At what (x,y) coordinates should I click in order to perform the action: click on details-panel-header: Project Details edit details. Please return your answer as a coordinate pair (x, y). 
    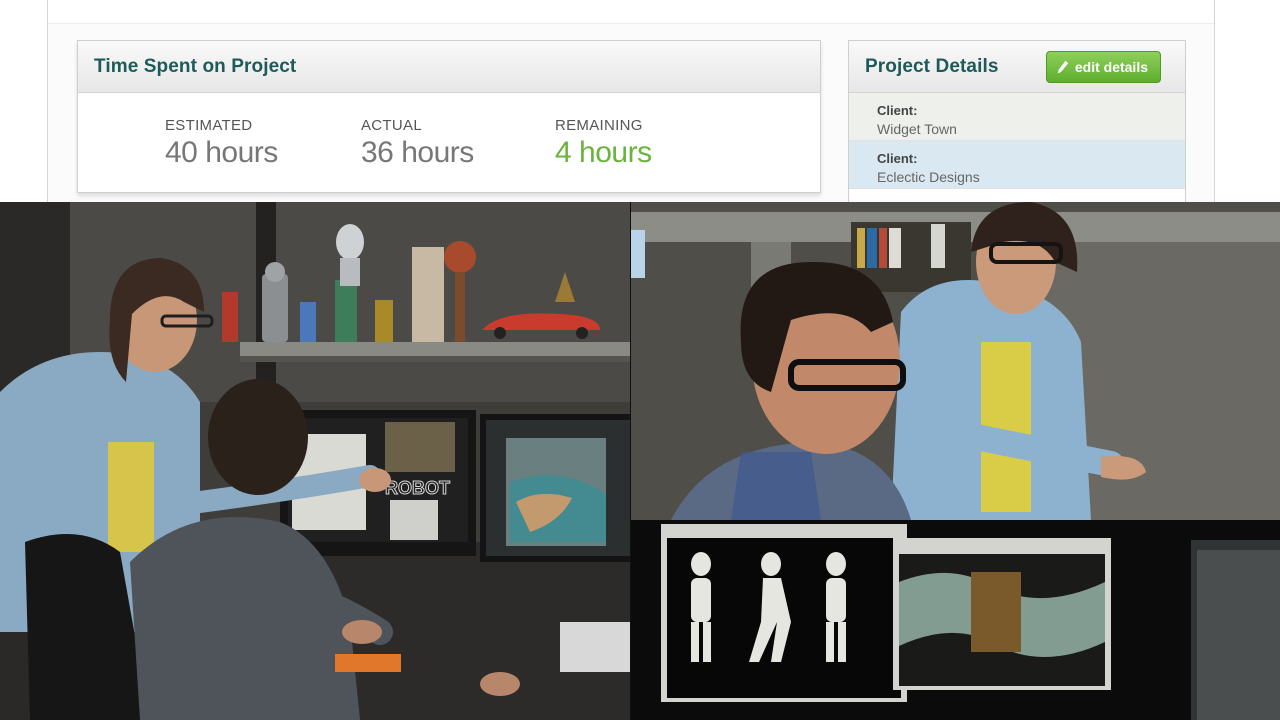
    Looking at the image, I should click on (1017, 67).